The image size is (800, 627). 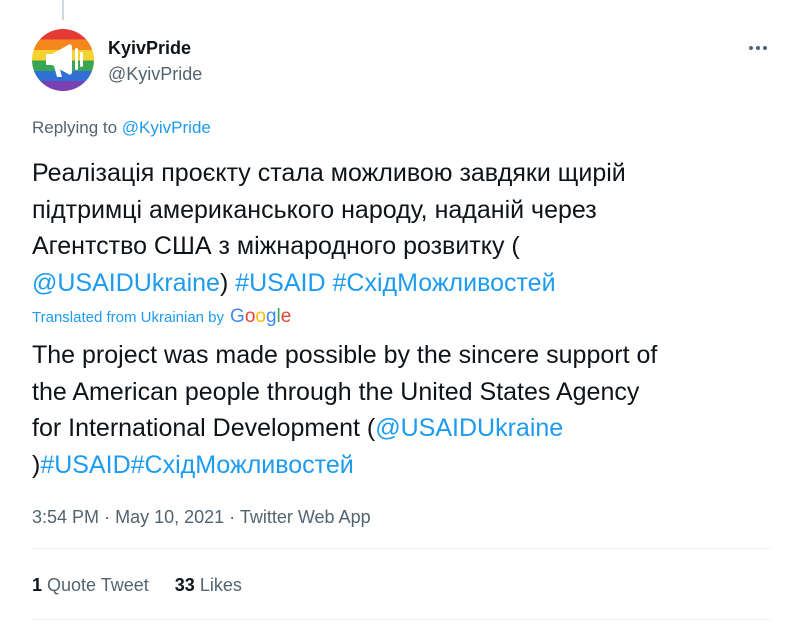 What do you see at coordinates (155, 74) in the screenshot?
I see `author-handle: @KyivPride` at bounding box center [155, 74].